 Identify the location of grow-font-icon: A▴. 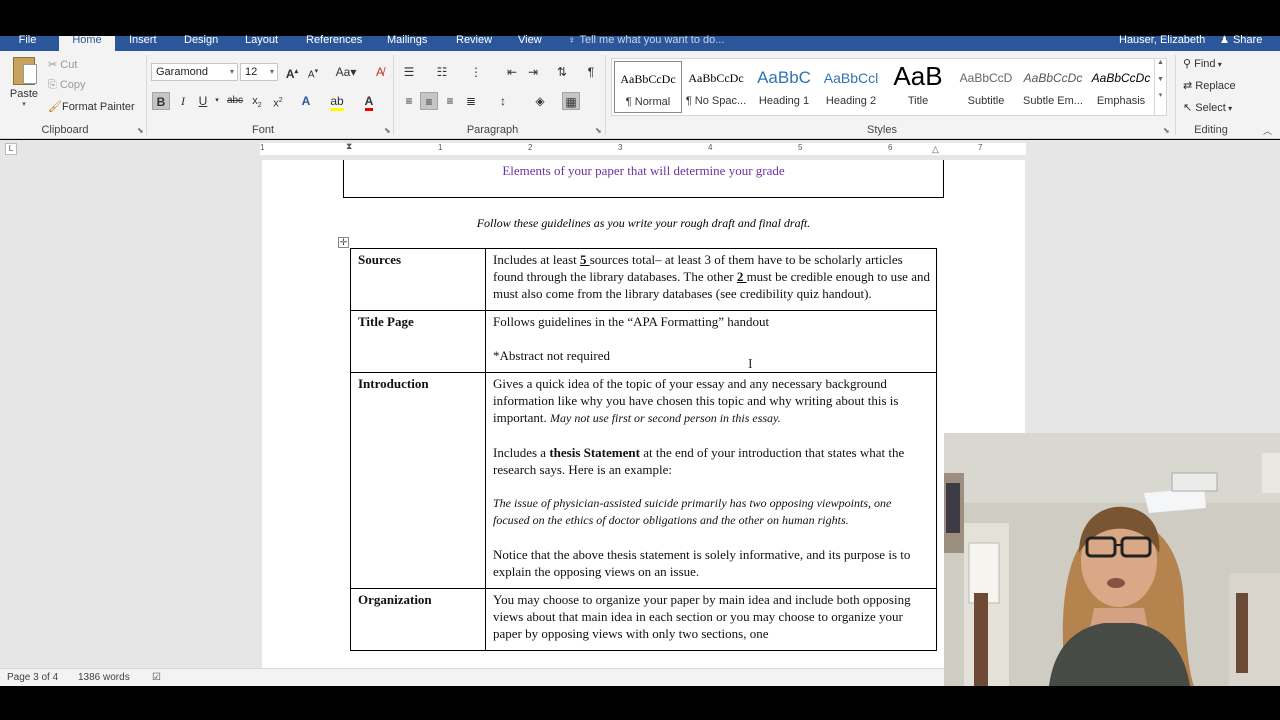
(292, 72).